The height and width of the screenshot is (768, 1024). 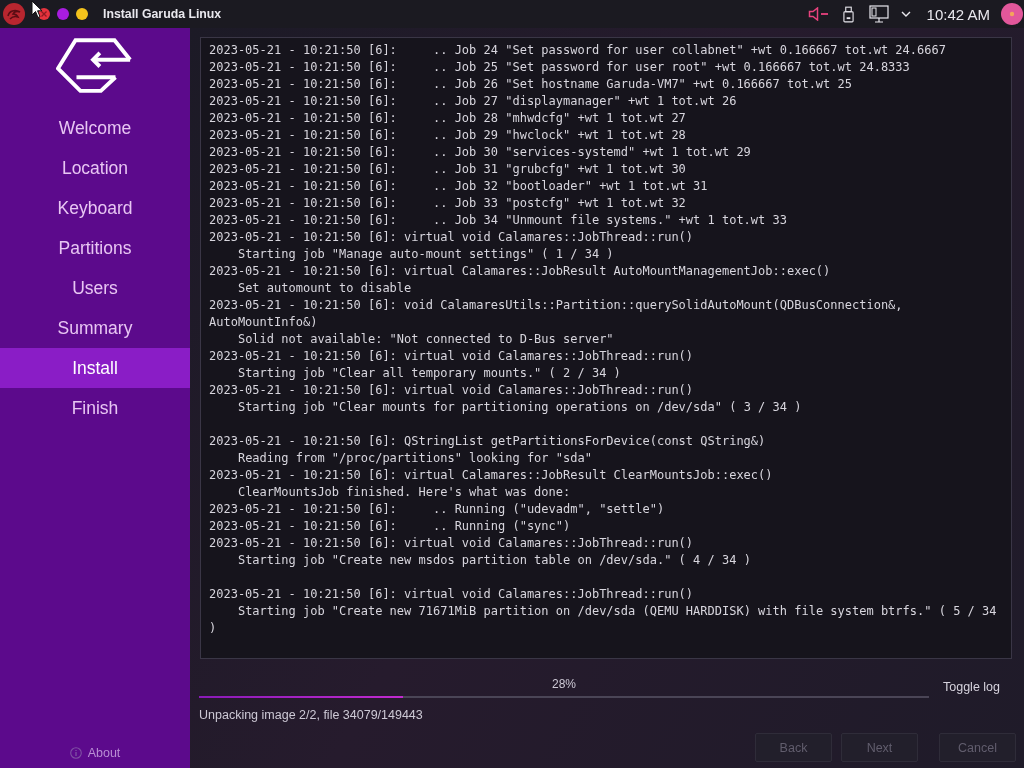 I want to click on log-line: 2023-05-21 - 10:21:50 [6]: .. Job 25 "Set password for user root" +wt 0.166667 tot.wt 24.8333, so click(x=560, y=67).